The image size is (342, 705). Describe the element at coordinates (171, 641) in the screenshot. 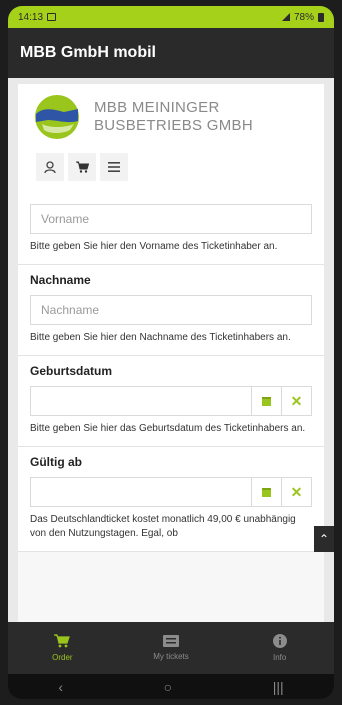

I see `ticket-icon` at that location.